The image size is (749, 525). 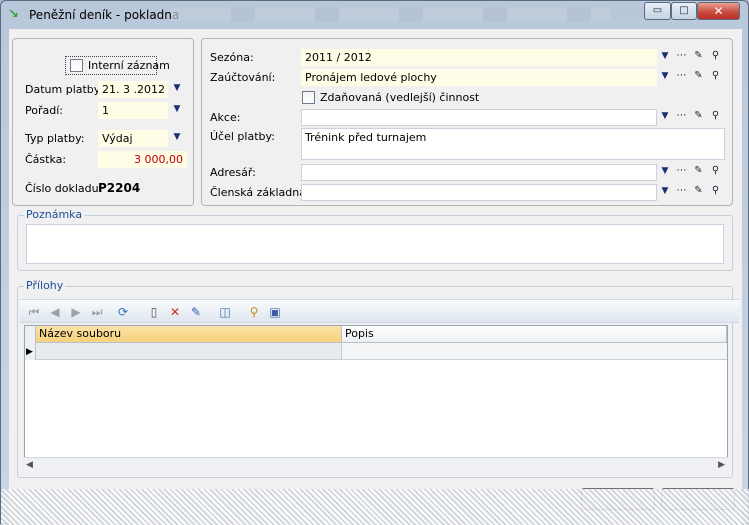 What do you see at coordinates (133, 89) in the screenshot?
I see `datum-field: 21. 3 .2012` at bounding box center [133, 89].